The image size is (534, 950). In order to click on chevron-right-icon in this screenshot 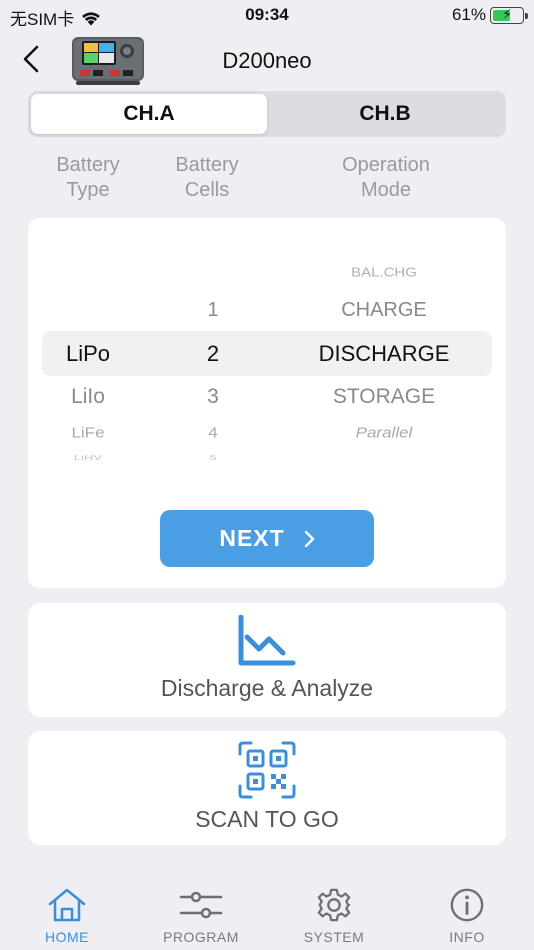, I will do `click(309, 538)`.